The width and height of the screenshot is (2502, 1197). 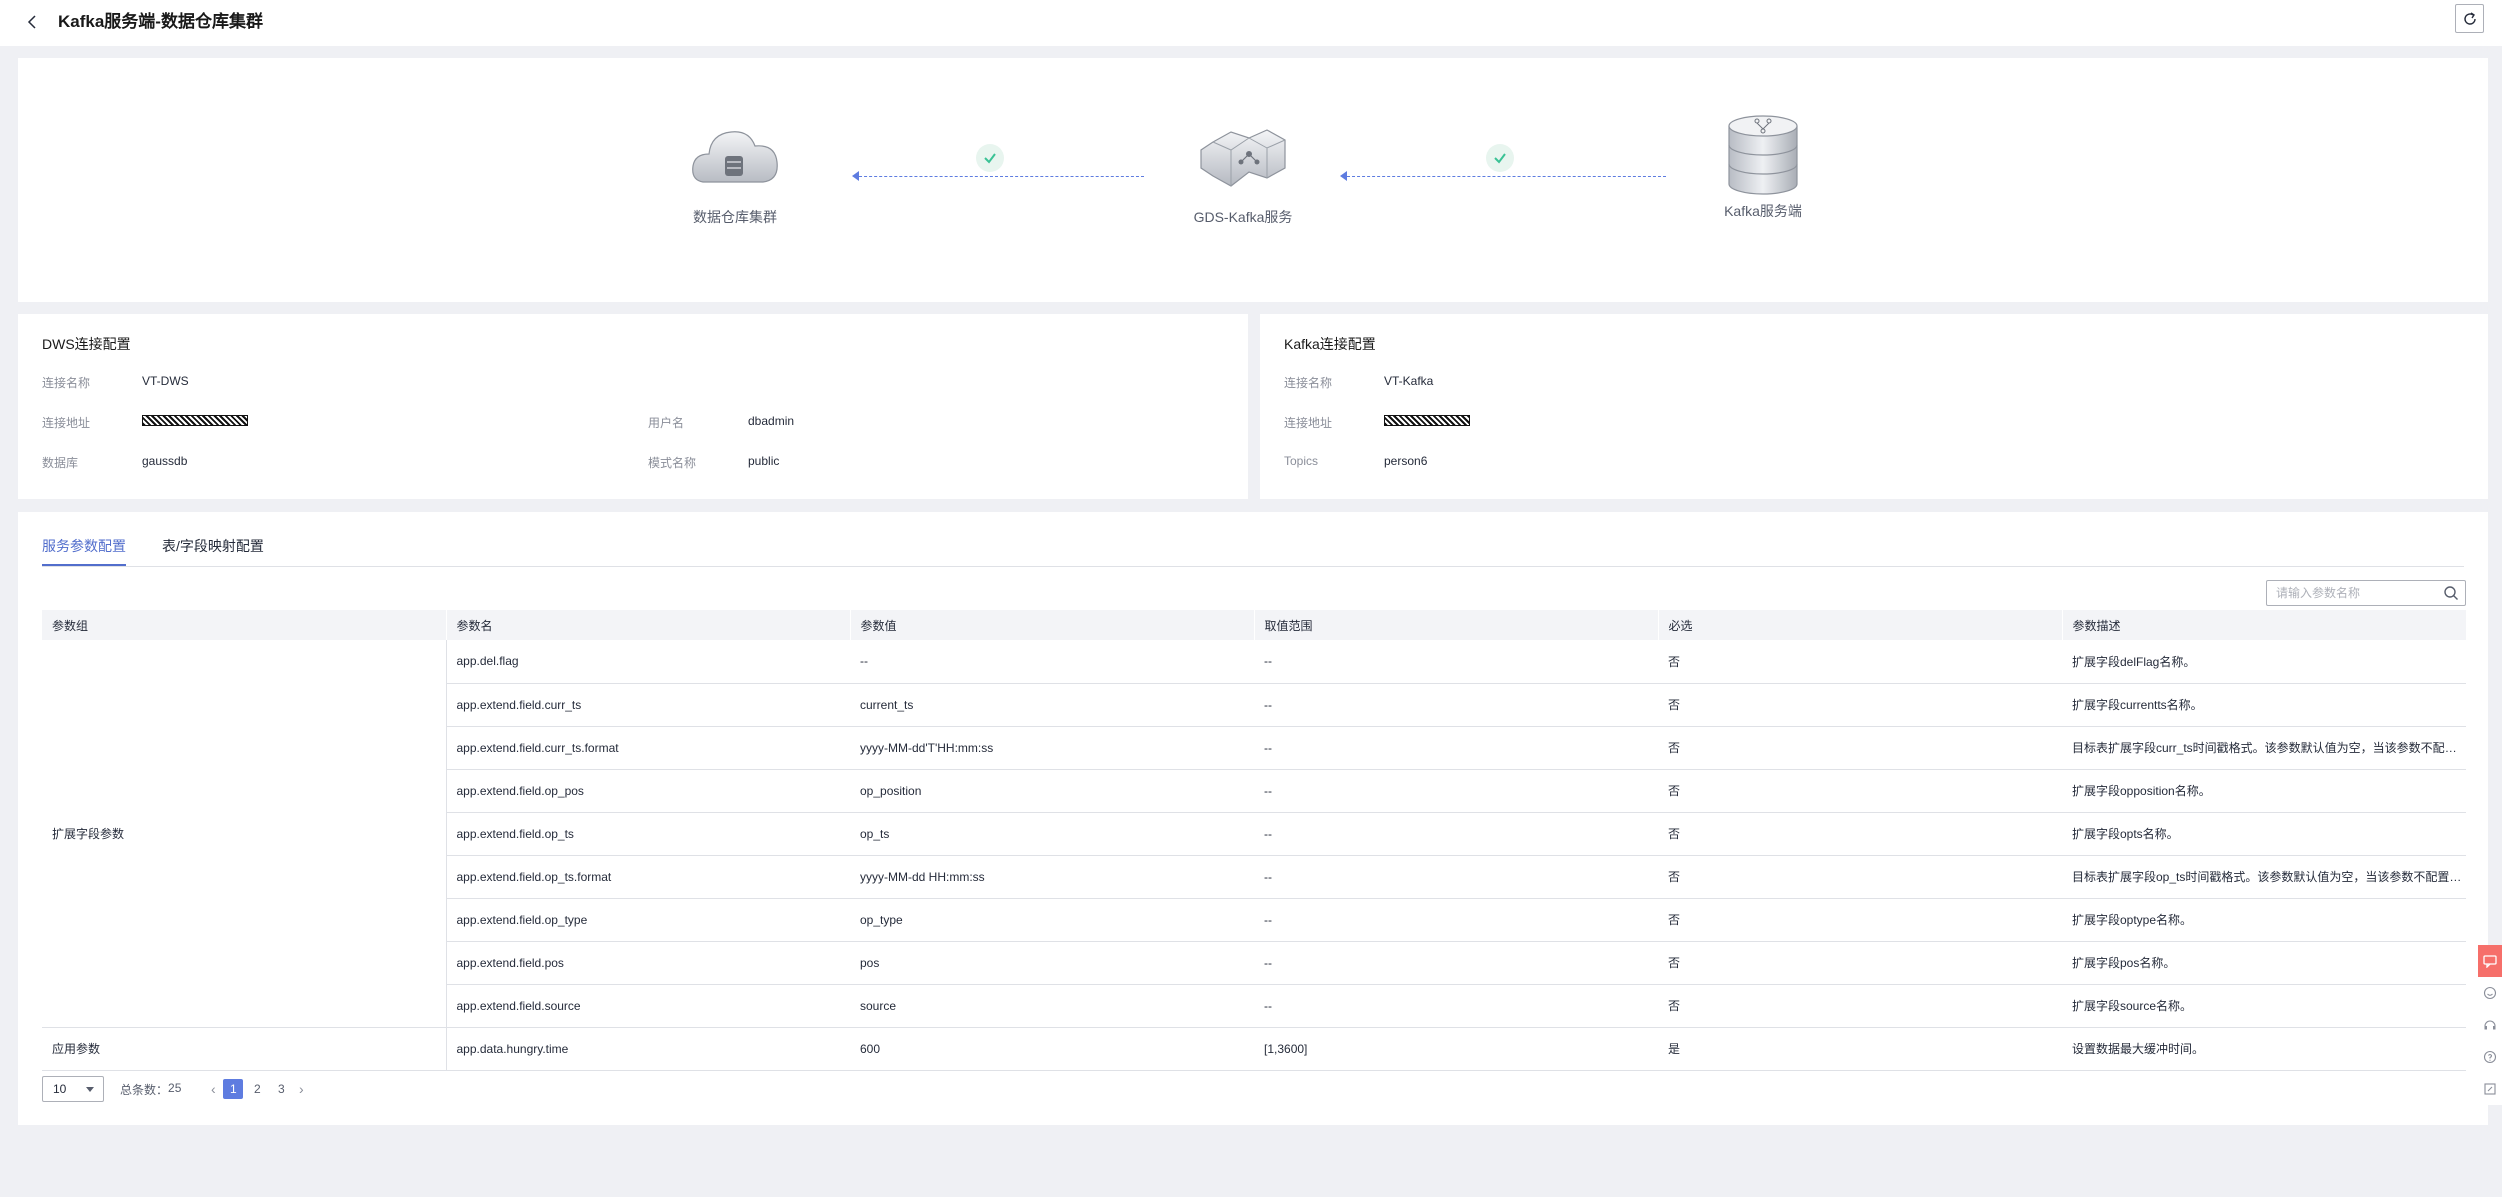 What do you see at coordinates (2264, 834) in the screenshot?
I see `param-desc: 扩展字段opts名称。` at bounding box center [2264, 834].